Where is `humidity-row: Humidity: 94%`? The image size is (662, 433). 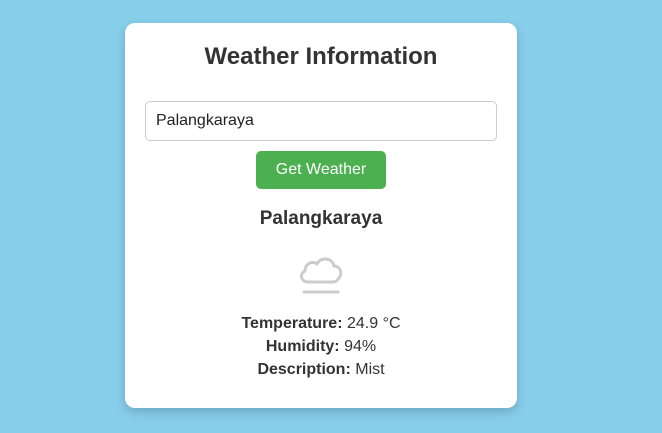 humidity-row: Humidity: 94% is located at coordinates (321, 346).